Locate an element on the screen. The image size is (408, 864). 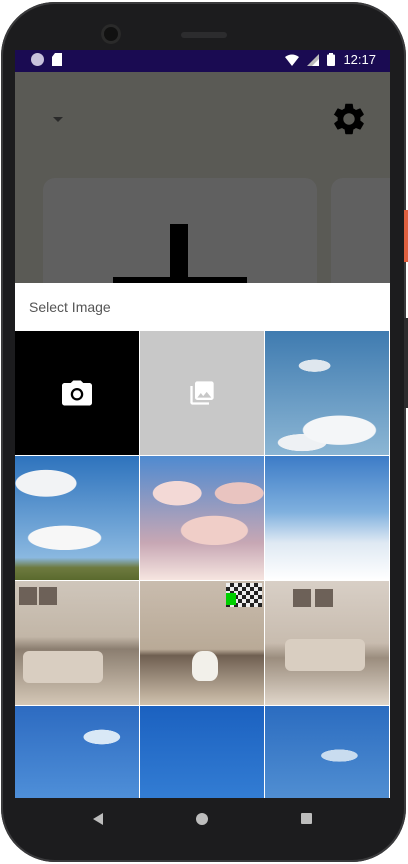
sheet-title: Select Image is located at coordinates (202, 307).